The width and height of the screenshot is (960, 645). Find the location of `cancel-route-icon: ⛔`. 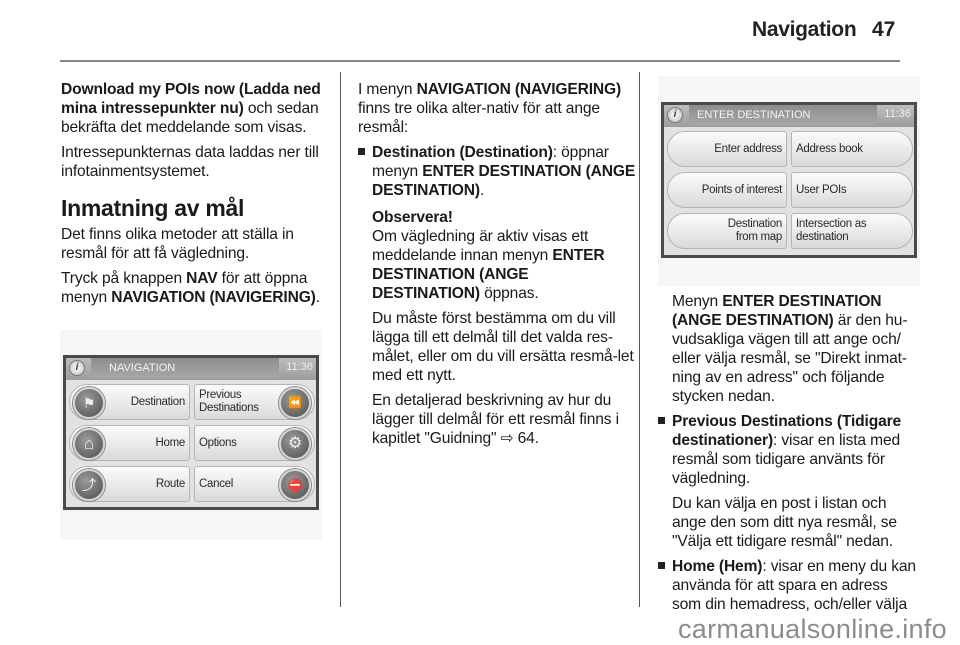

cancel-route-icon: ⛔ is located at coordinates (295, 485).